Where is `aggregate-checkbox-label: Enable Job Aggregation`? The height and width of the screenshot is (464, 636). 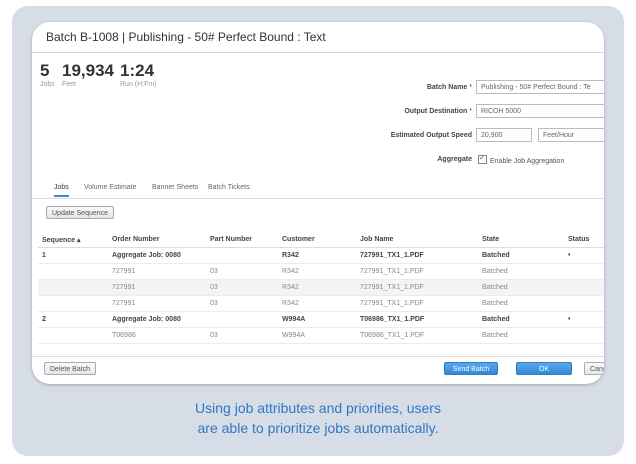 aggregate-checkbox-label: Enable Job Aggregation is located at coordinates (527, 161).